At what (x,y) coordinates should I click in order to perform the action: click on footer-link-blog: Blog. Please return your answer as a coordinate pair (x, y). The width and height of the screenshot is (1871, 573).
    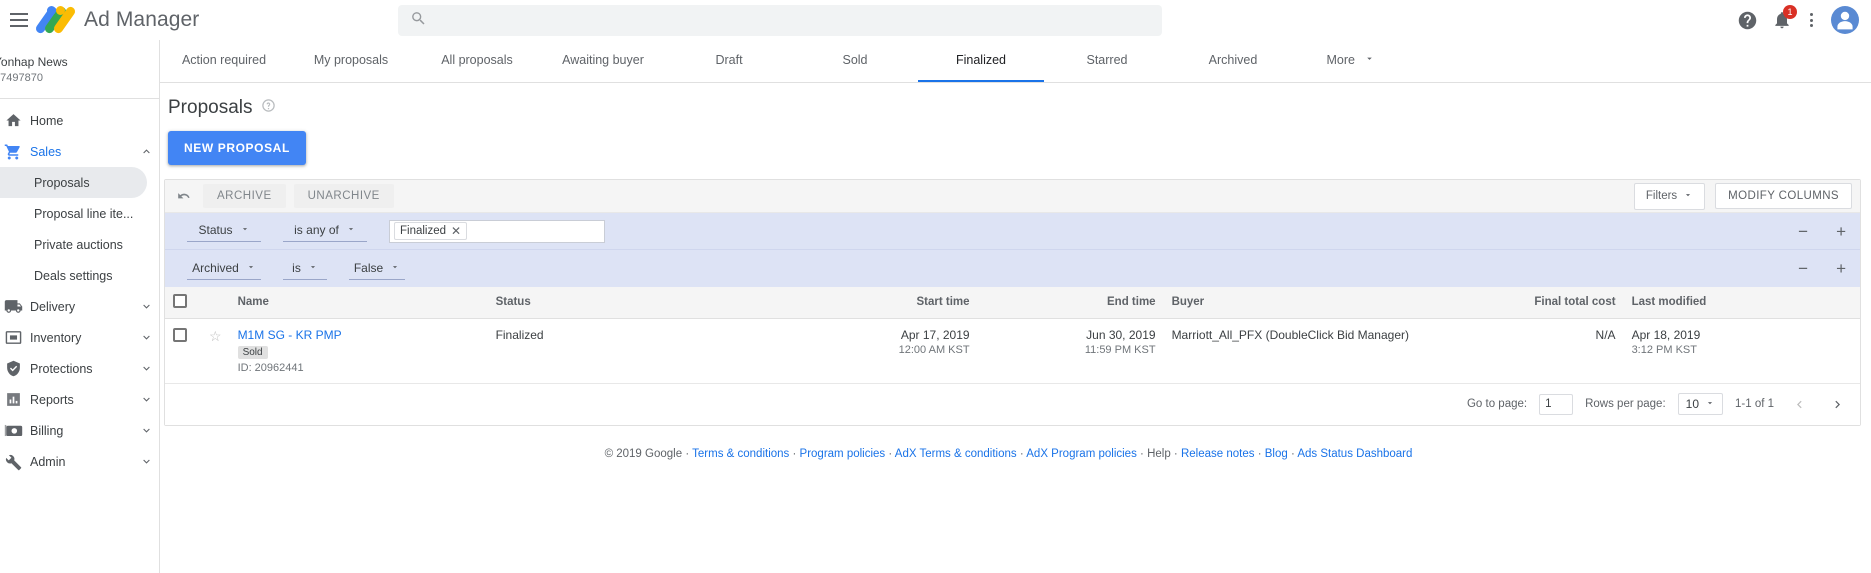
    Looking at the image, I should click on (1276, 454).